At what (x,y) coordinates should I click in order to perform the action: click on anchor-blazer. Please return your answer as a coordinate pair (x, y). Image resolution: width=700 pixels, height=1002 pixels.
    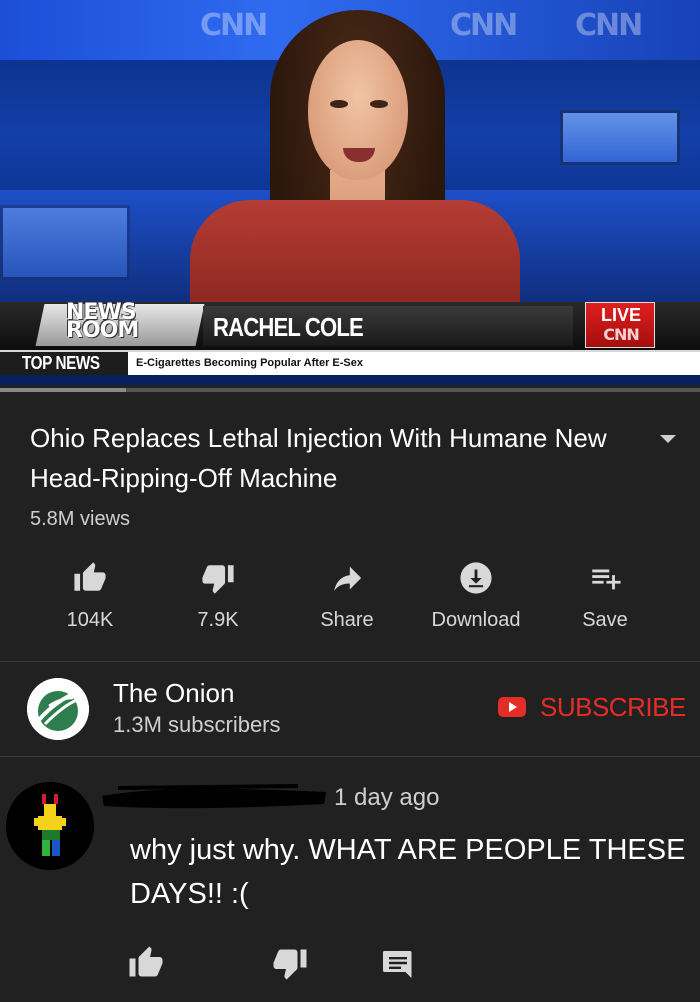
    Looking at the image, I should click on (355, 255).